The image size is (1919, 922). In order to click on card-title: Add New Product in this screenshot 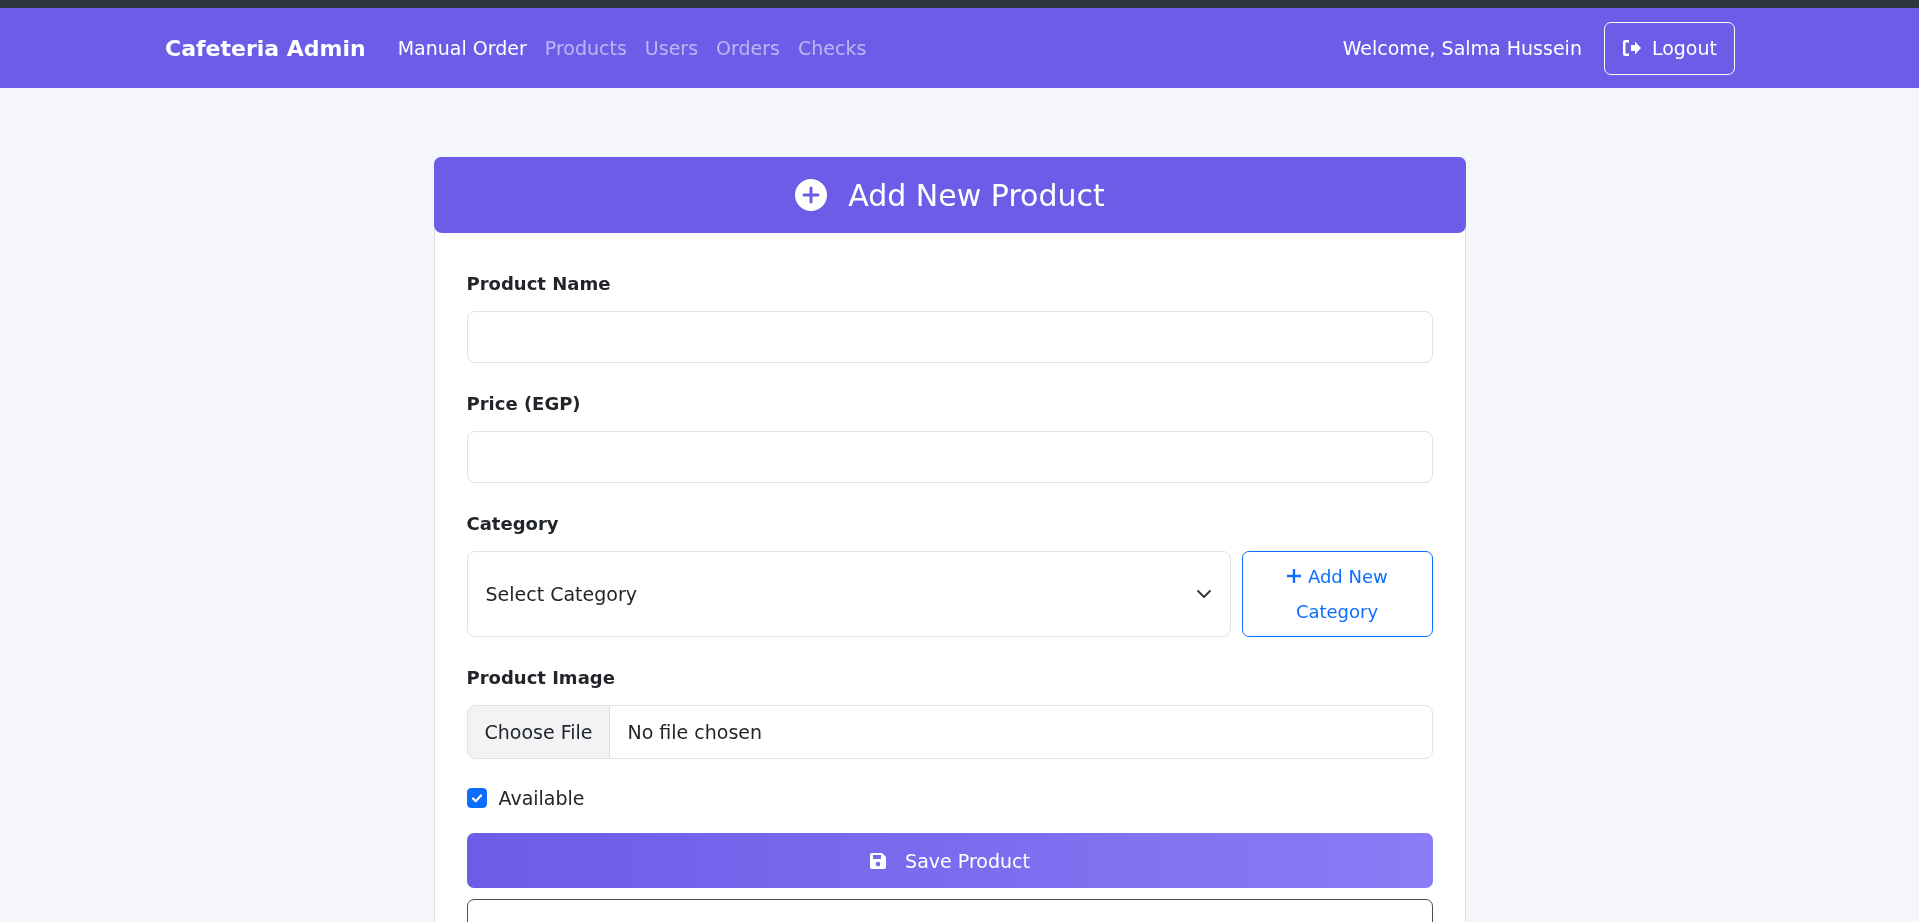, I will do `click(976, 195)`.